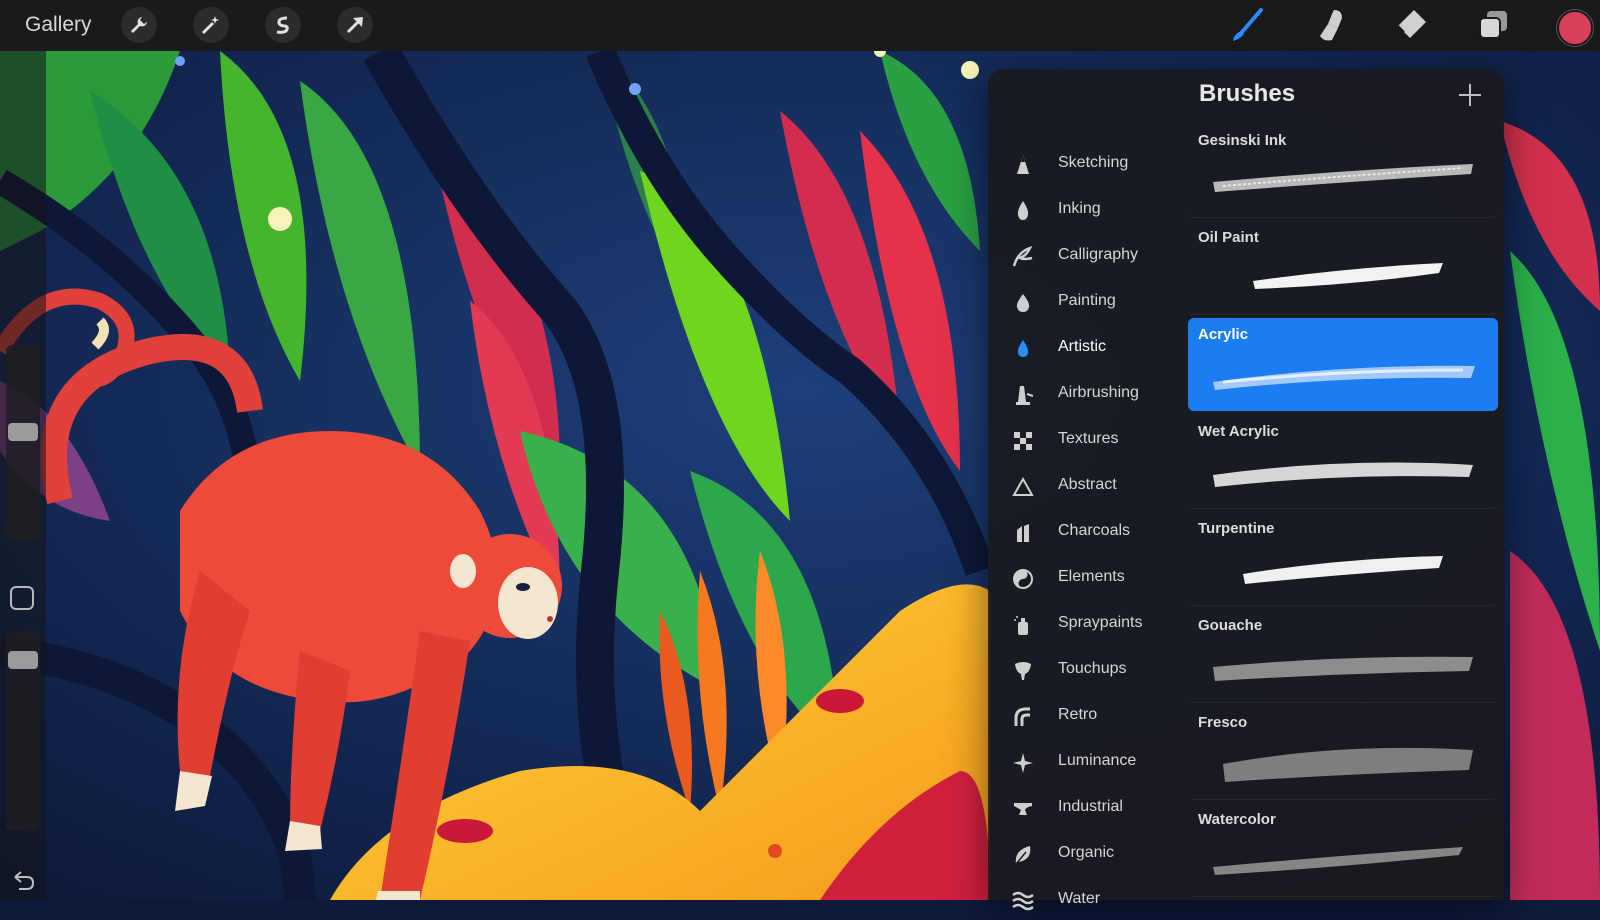 This screenshot has height=920, width=1600. I want to click on modify-button, so click(22, 598).